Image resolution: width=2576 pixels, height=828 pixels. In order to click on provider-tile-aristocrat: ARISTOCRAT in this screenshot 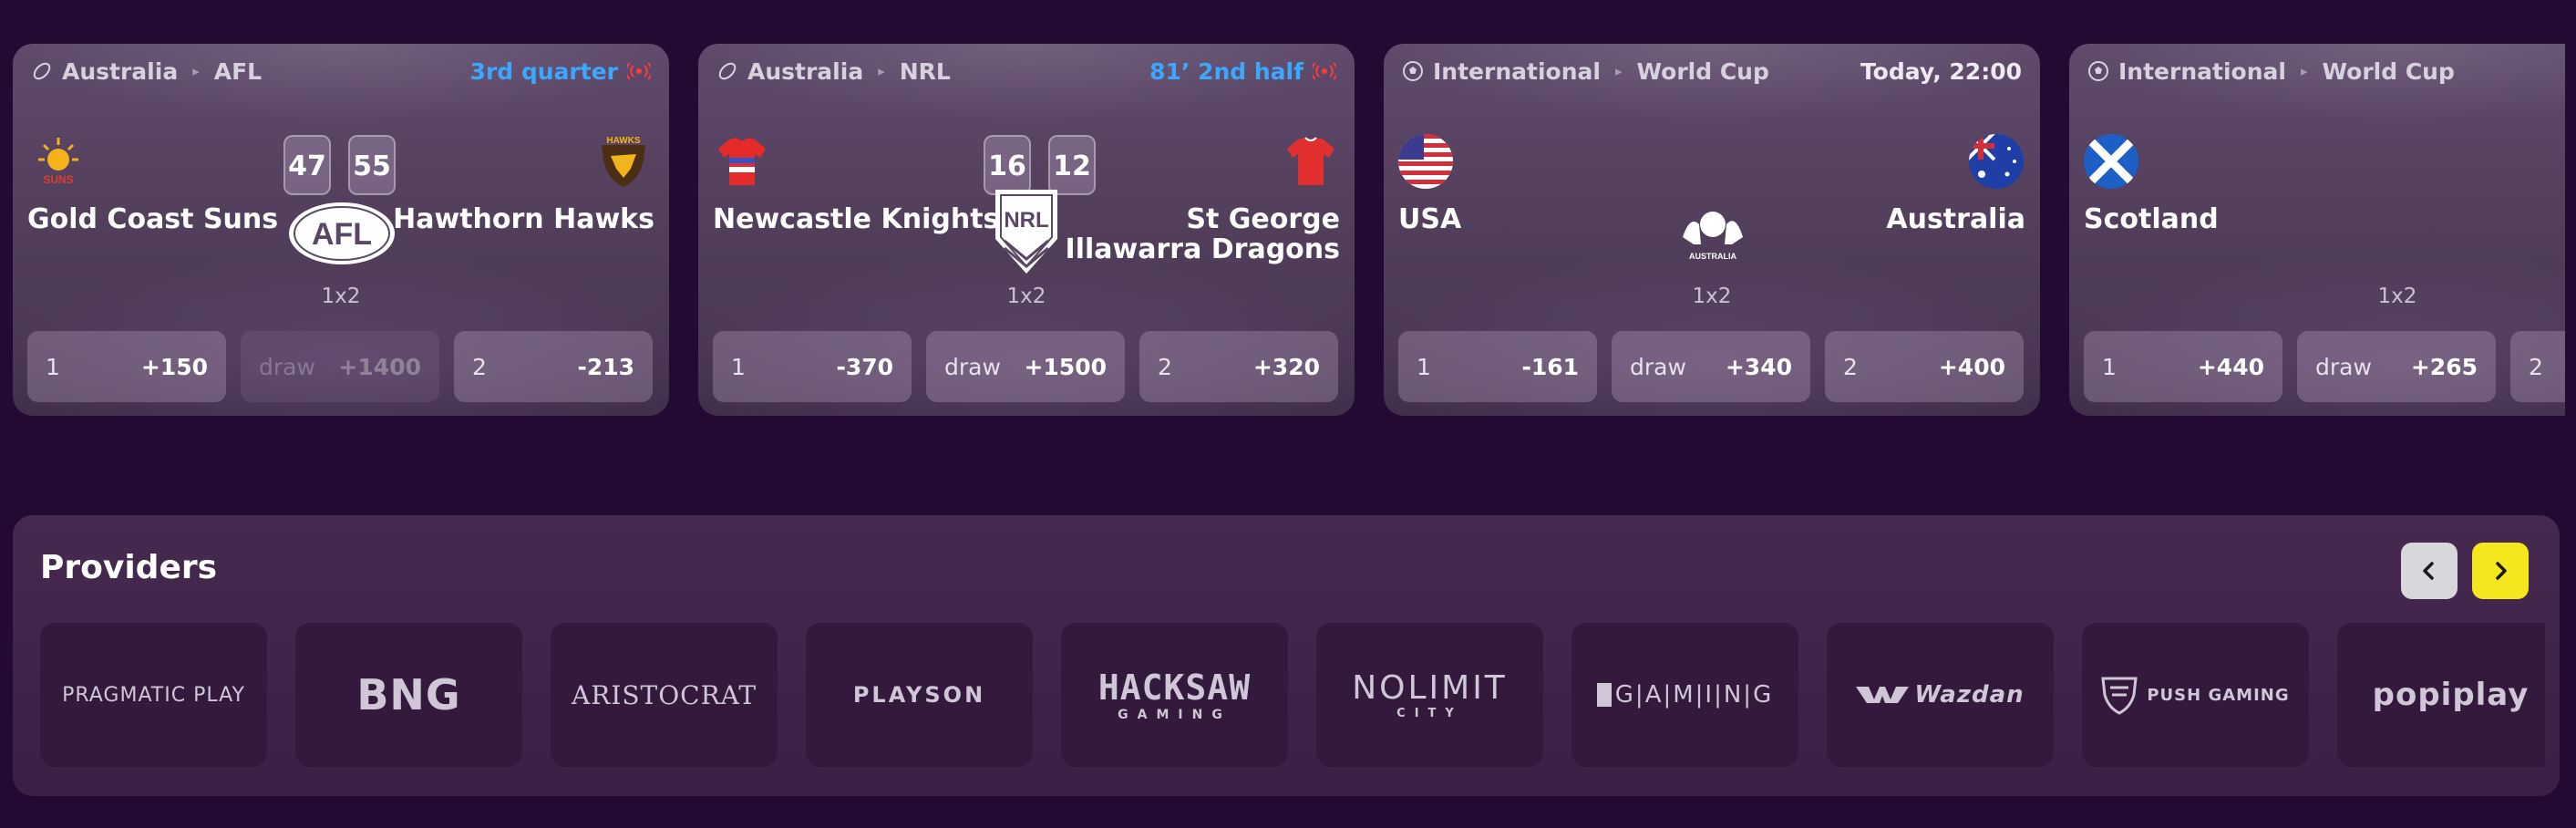, I will do `click(664, 695)`.